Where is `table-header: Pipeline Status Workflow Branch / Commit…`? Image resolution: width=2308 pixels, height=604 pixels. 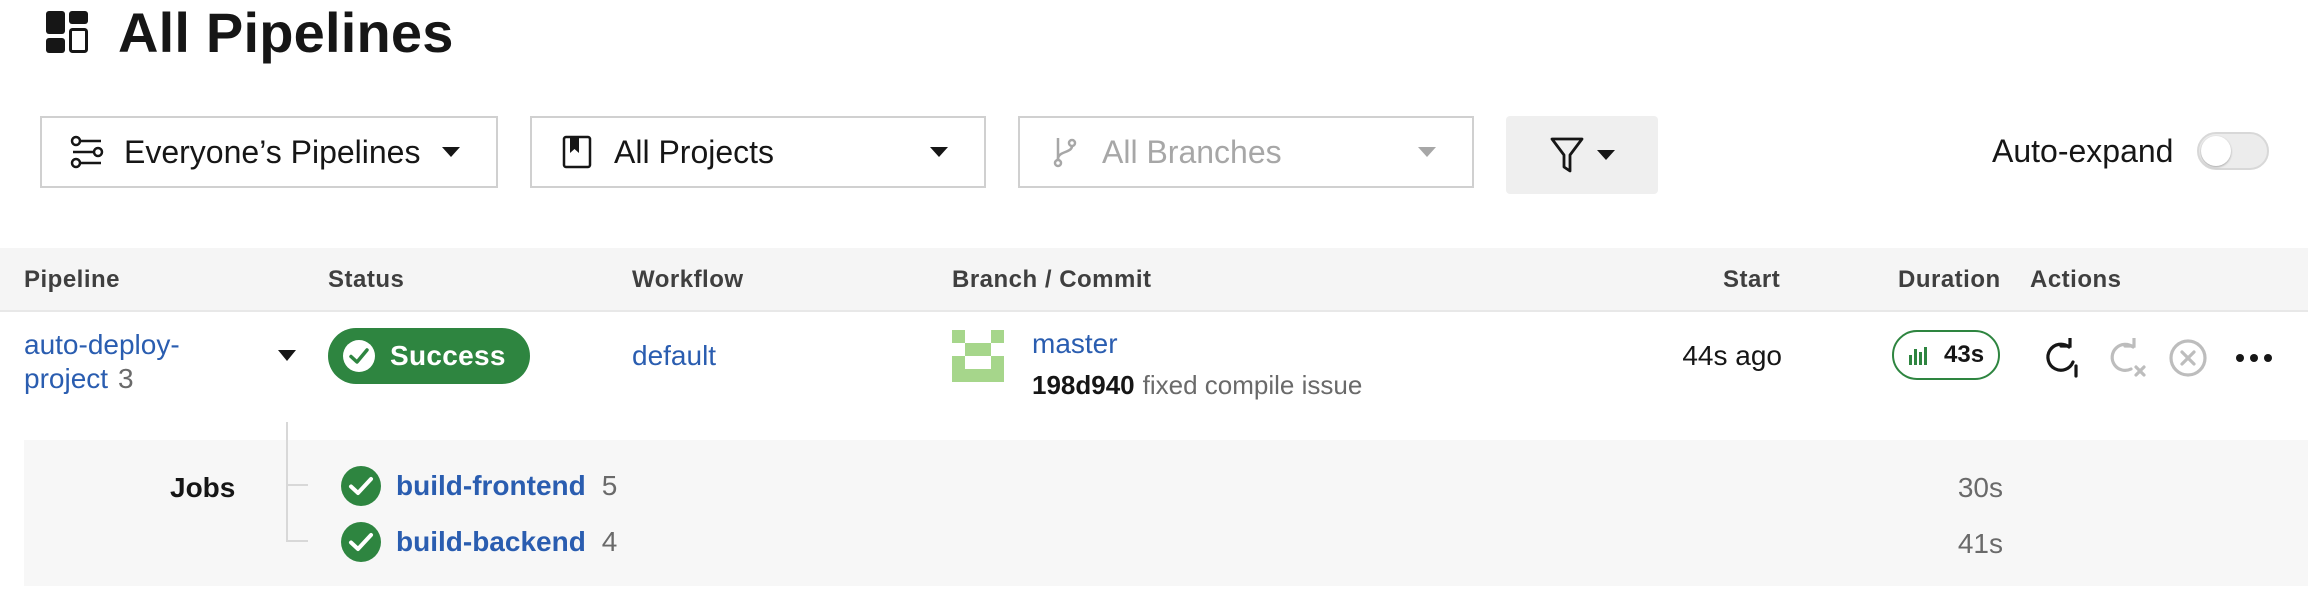 table-header: Pipeline Status Workflow Branch / Commit… is located at coordinates (1154, 280).